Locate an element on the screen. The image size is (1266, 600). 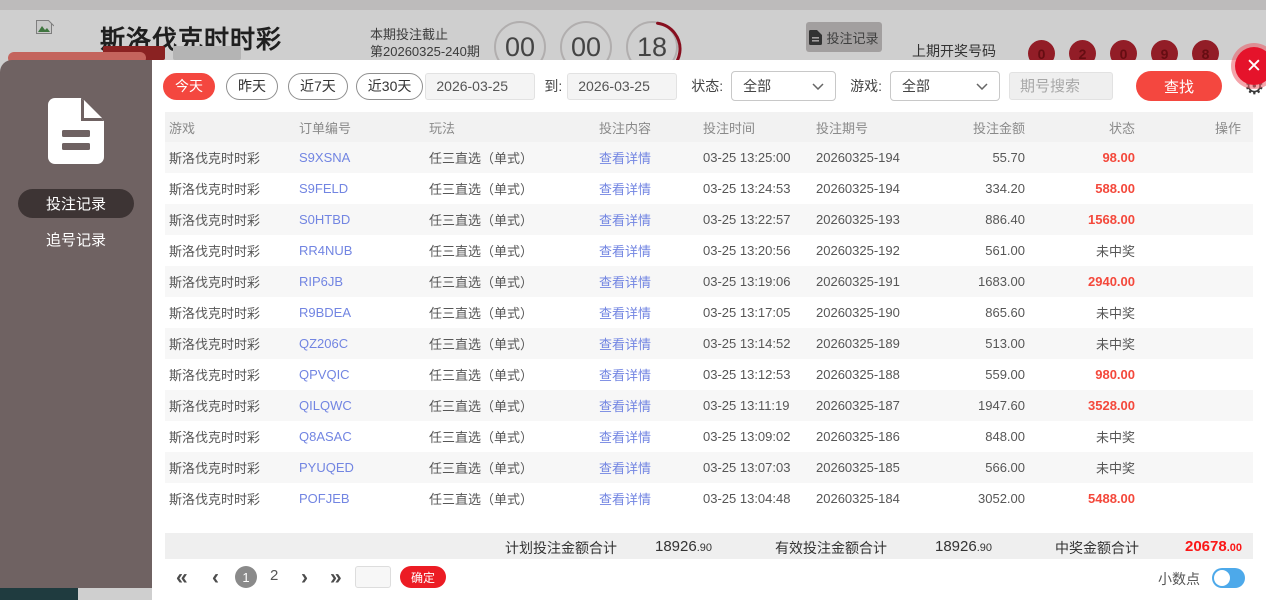
game-select-value: 全部 is located at coordinates (916, 86).